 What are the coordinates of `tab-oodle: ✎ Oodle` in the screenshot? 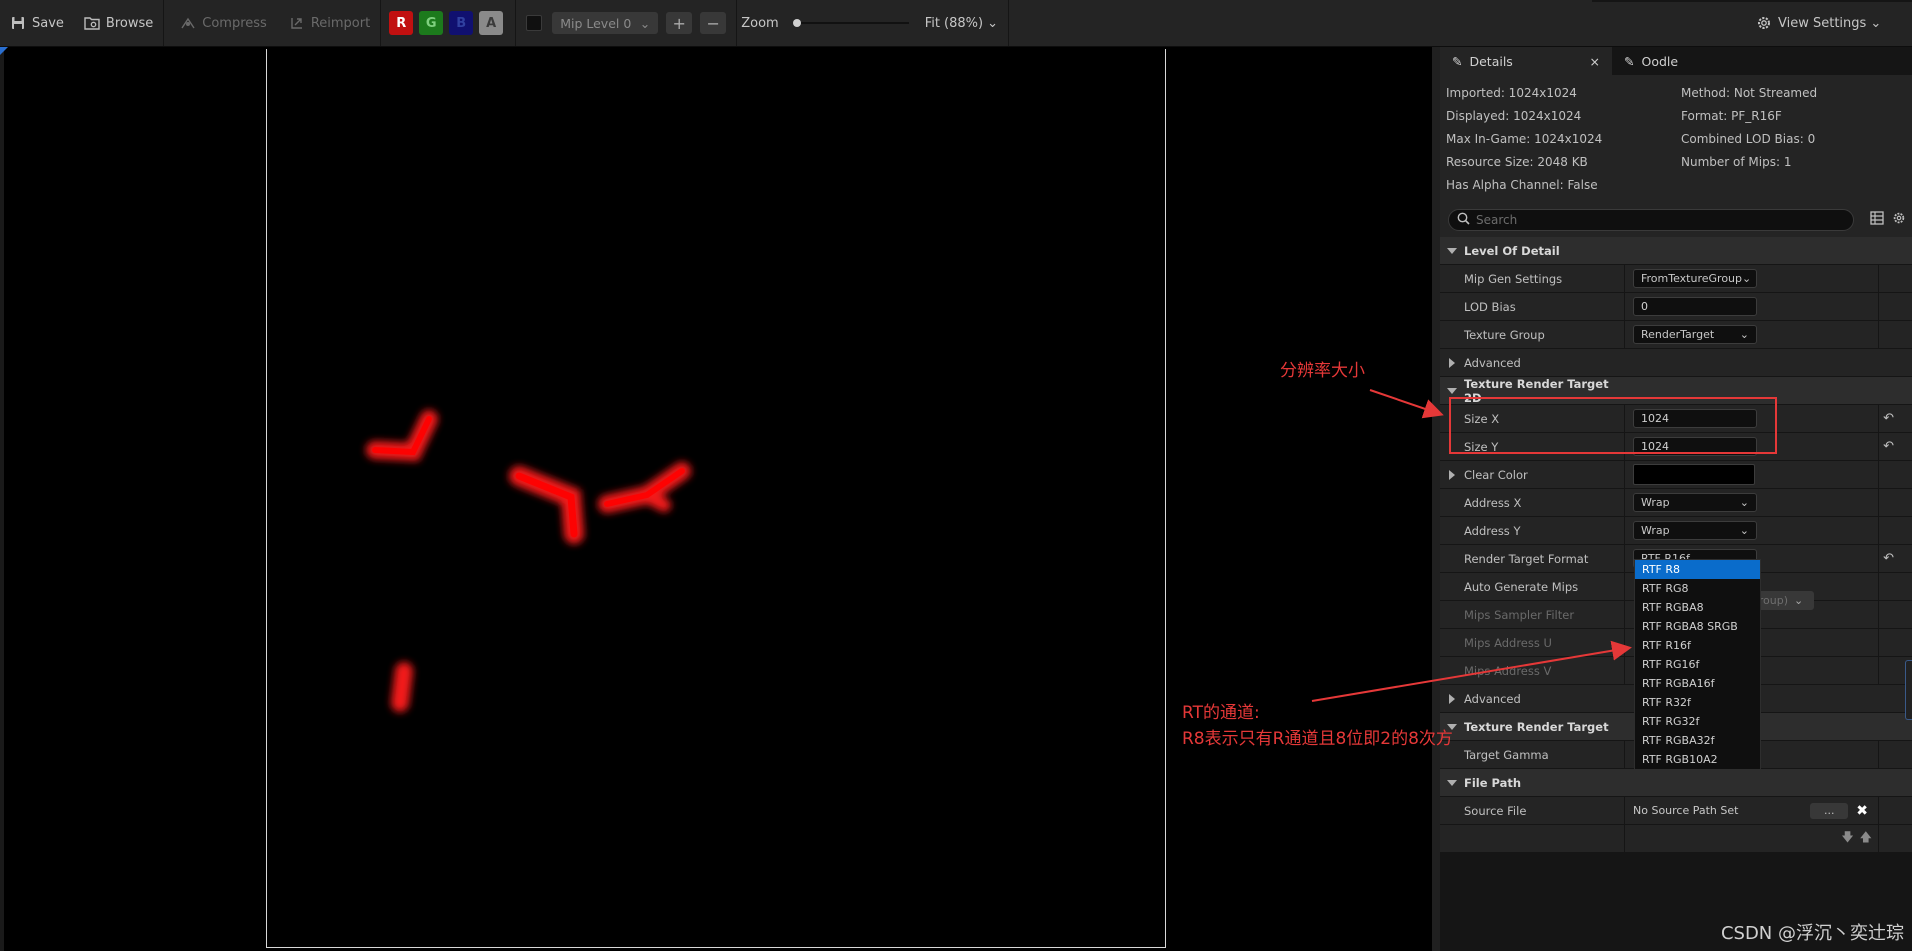 It's located at (1651, 61).